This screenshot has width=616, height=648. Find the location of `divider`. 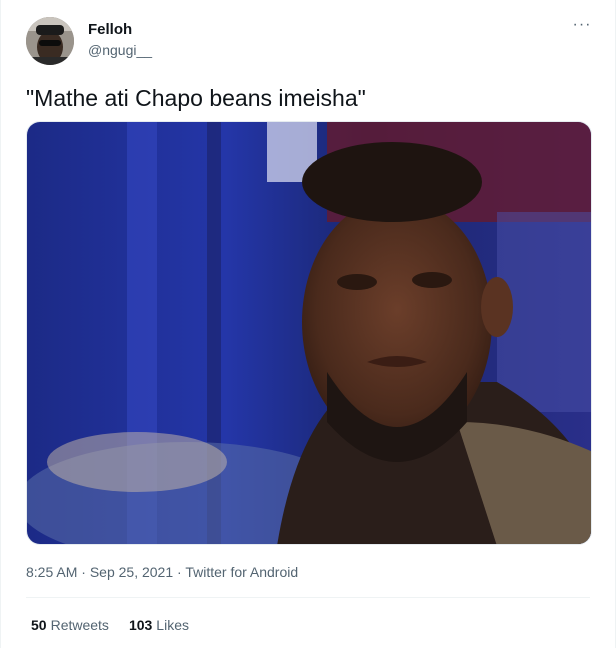

divider is located at coordinates (308, 597).